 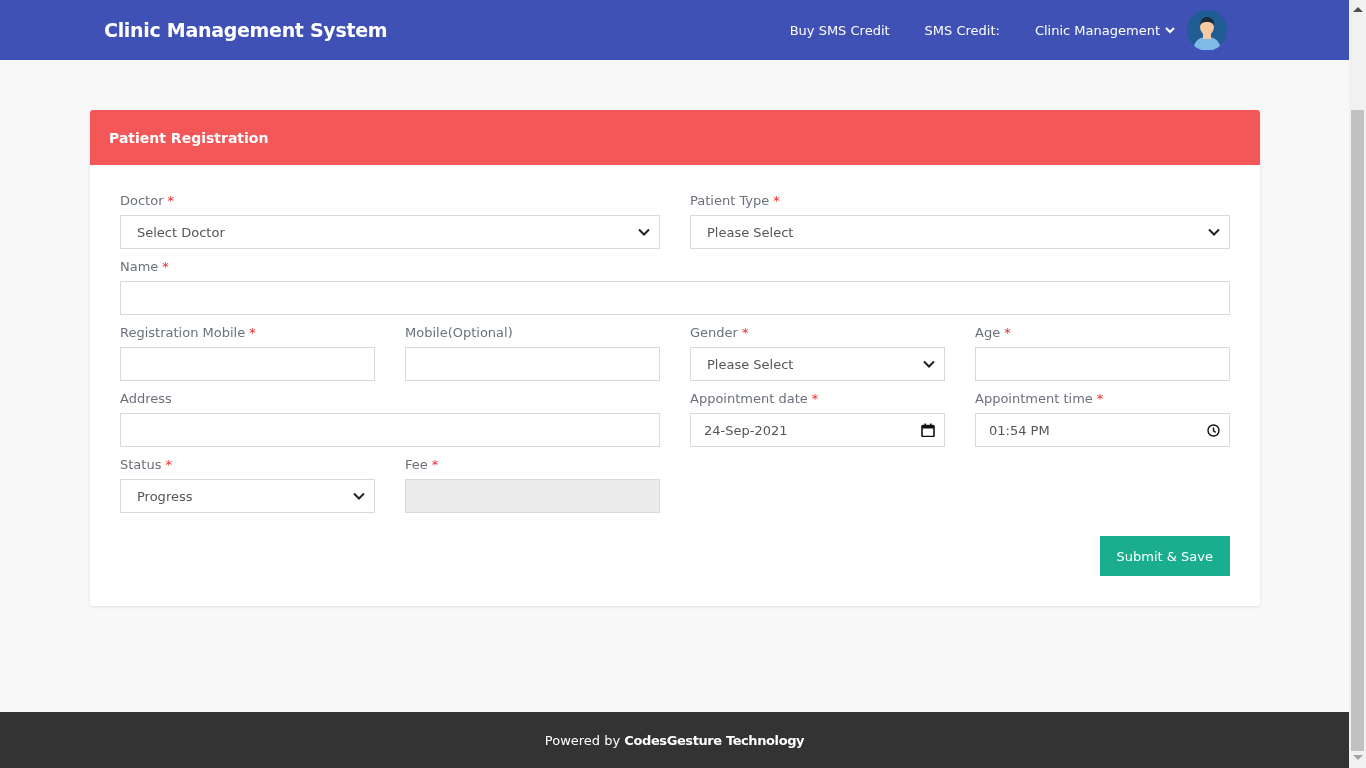 I want to click on calendar-icon, so click(x=928, y=430).